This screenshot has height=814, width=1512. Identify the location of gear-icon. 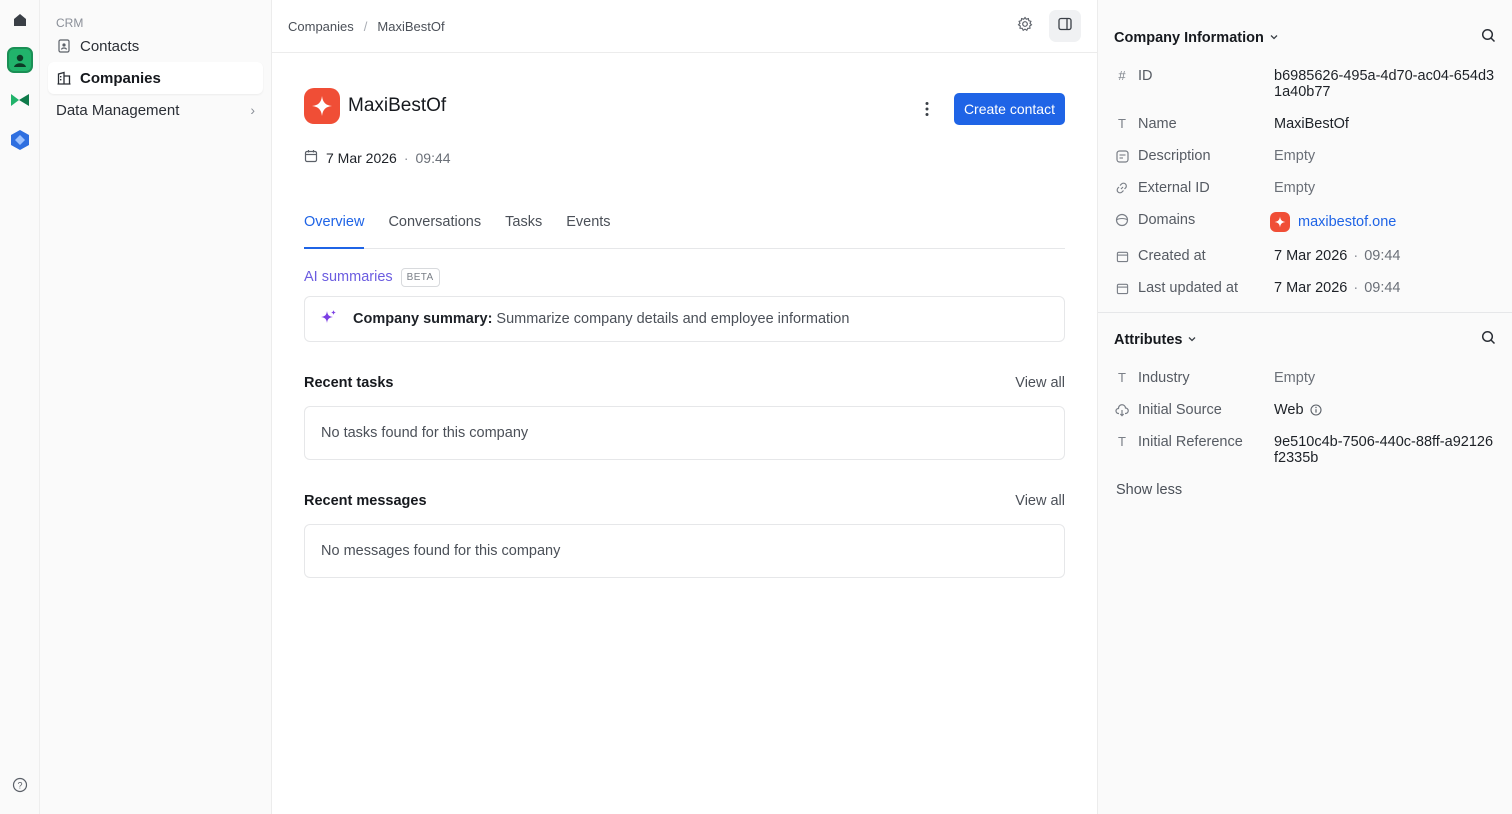
(1025, 26).